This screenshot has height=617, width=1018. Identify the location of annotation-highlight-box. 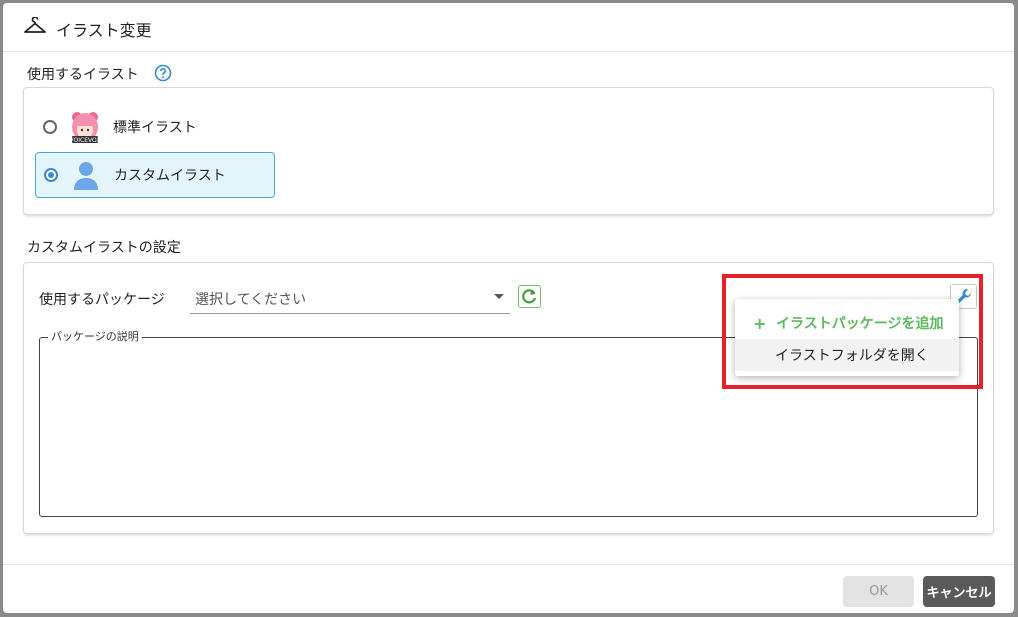
(852, 331).